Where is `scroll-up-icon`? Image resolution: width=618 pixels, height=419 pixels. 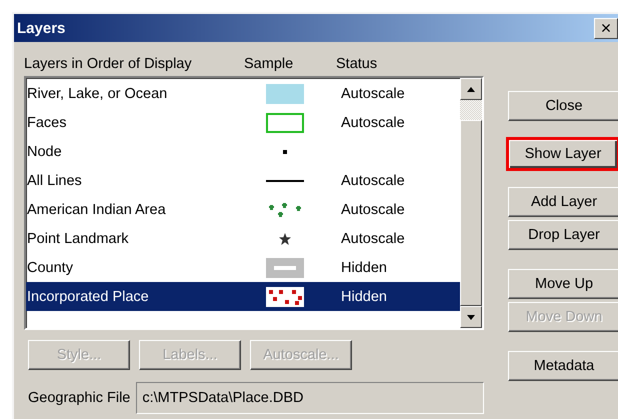
scroll-up-icon is located at coordinates (471, 89).